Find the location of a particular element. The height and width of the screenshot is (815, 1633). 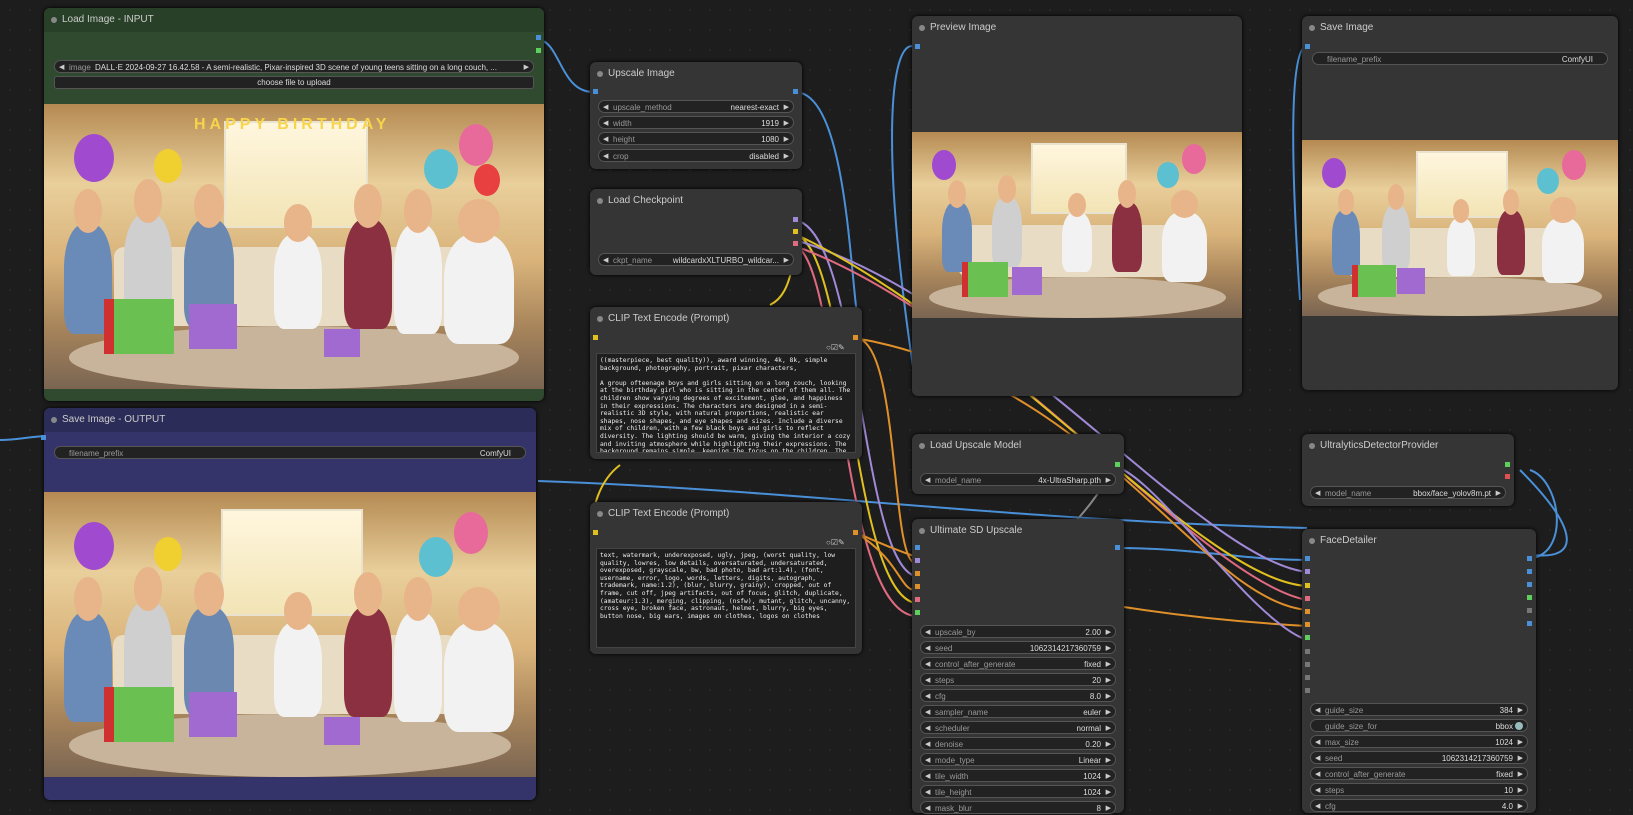

widget-sampler-name: ◀ sampler_name euler ▶ is located at coordinates (1018, 711).